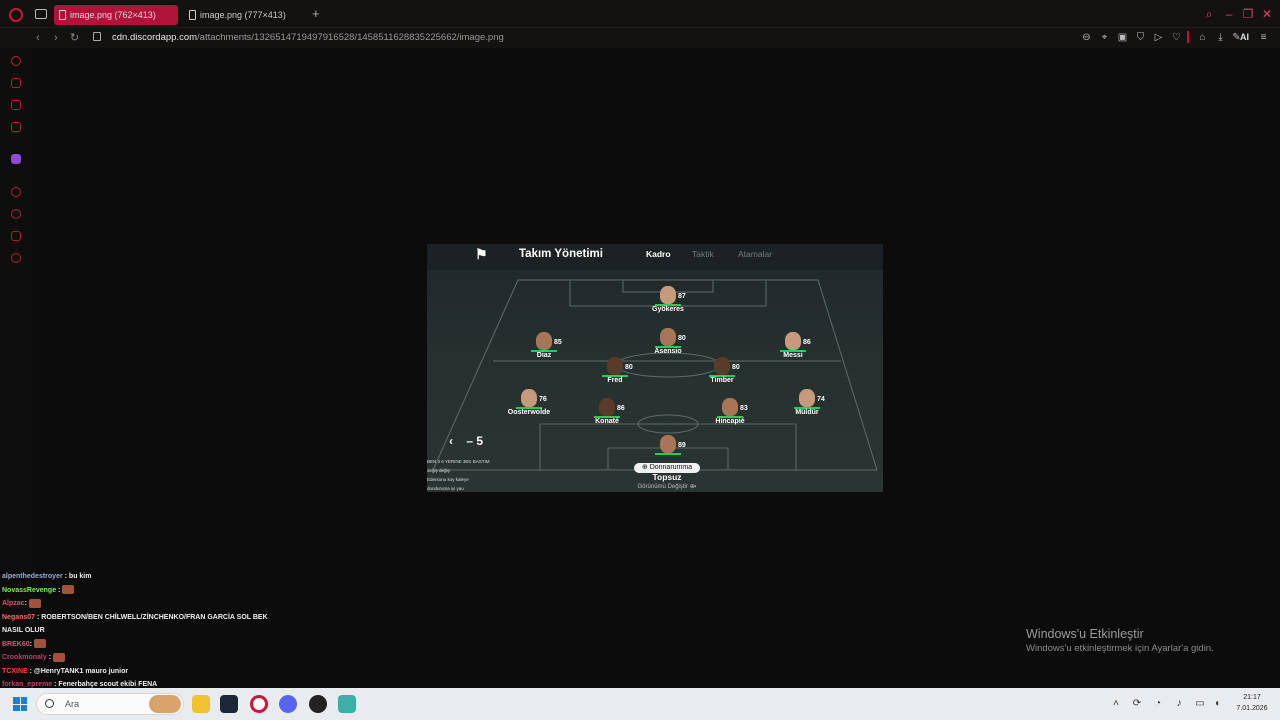  I want to click on history-icon, so click(16, 214).